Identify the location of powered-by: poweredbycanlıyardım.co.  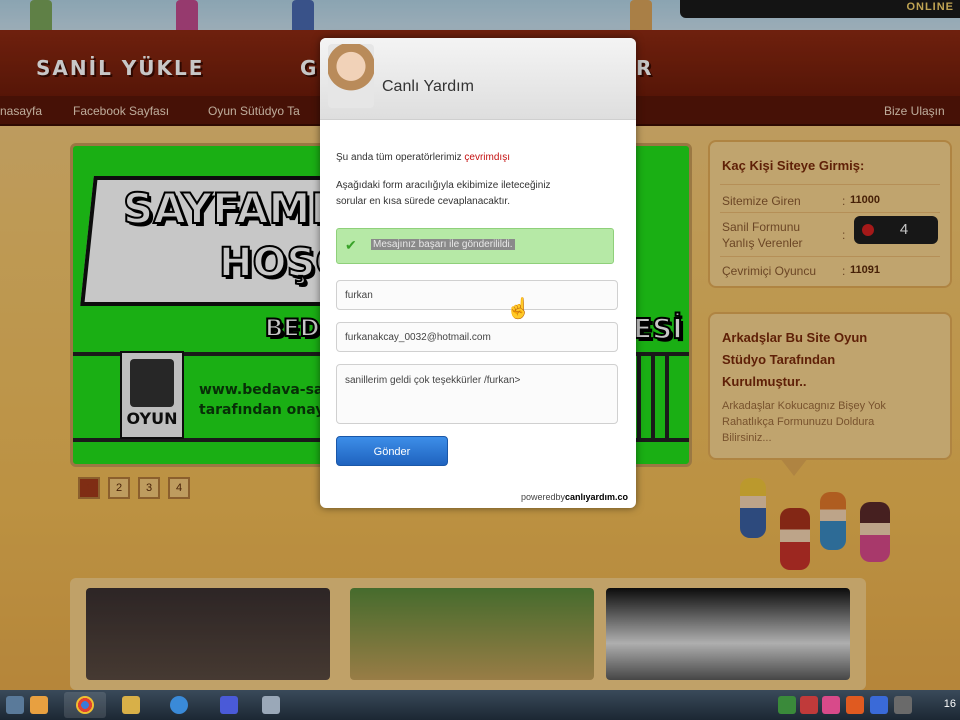
(574, 497).